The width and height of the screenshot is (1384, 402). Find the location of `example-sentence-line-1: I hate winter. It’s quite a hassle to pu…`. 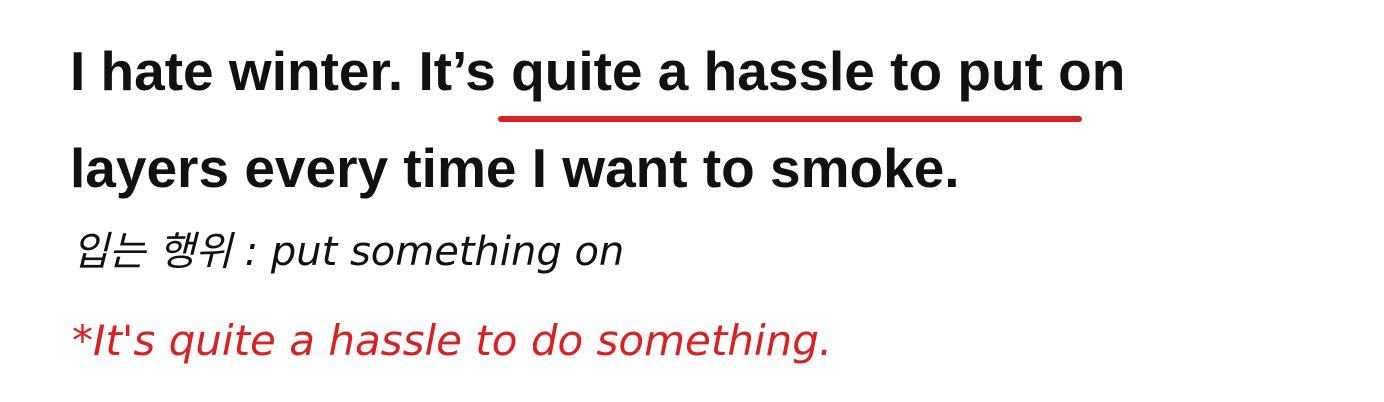

example-sentence-line-1: I hate winter. It’s quite a hassle to pu… is located at coordinates (597, 71).